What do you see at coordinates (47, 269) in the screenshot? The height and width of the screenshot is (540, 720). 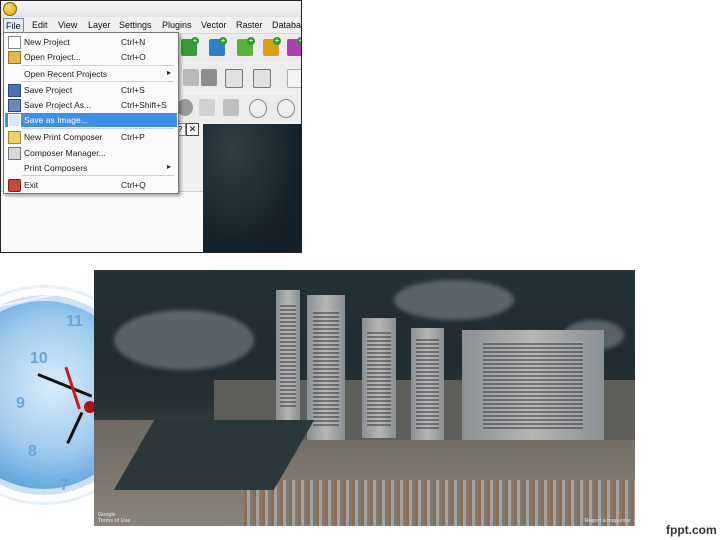 I see `light-streak` at bounding box center [47, 269].